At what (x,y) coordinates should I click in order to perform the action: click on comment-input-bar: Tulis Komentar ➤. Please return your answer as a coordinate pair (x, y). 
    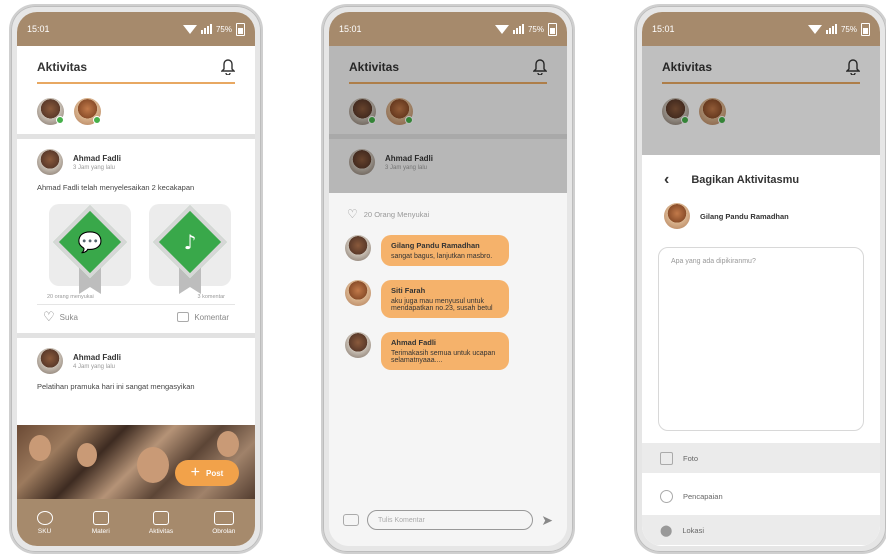
    Looking at the image, I should click on (448, 520).